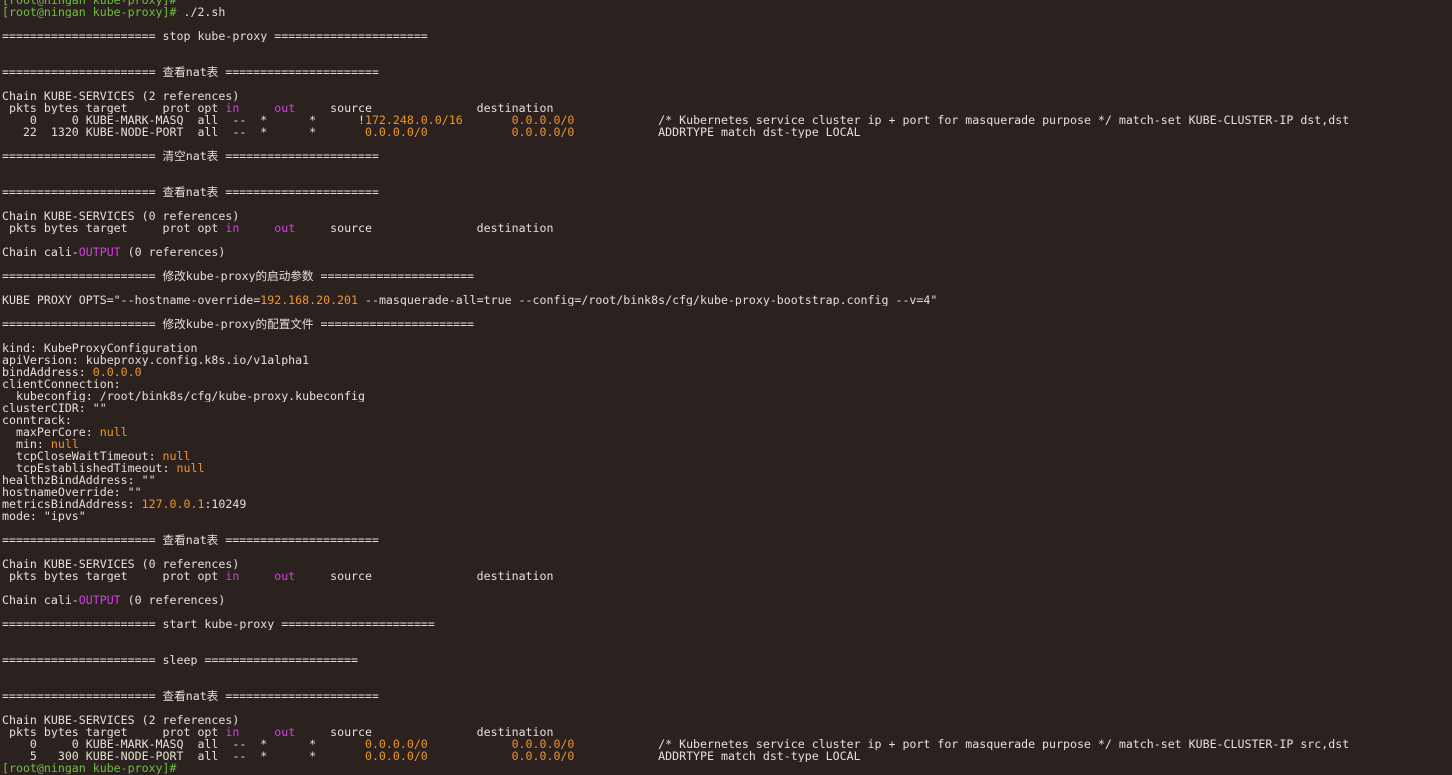  Describe the element at coordinates (727, 564) in the screenshot. I see `terminal-line: Chain KUBE-SERVICES (0 references)` at that location.